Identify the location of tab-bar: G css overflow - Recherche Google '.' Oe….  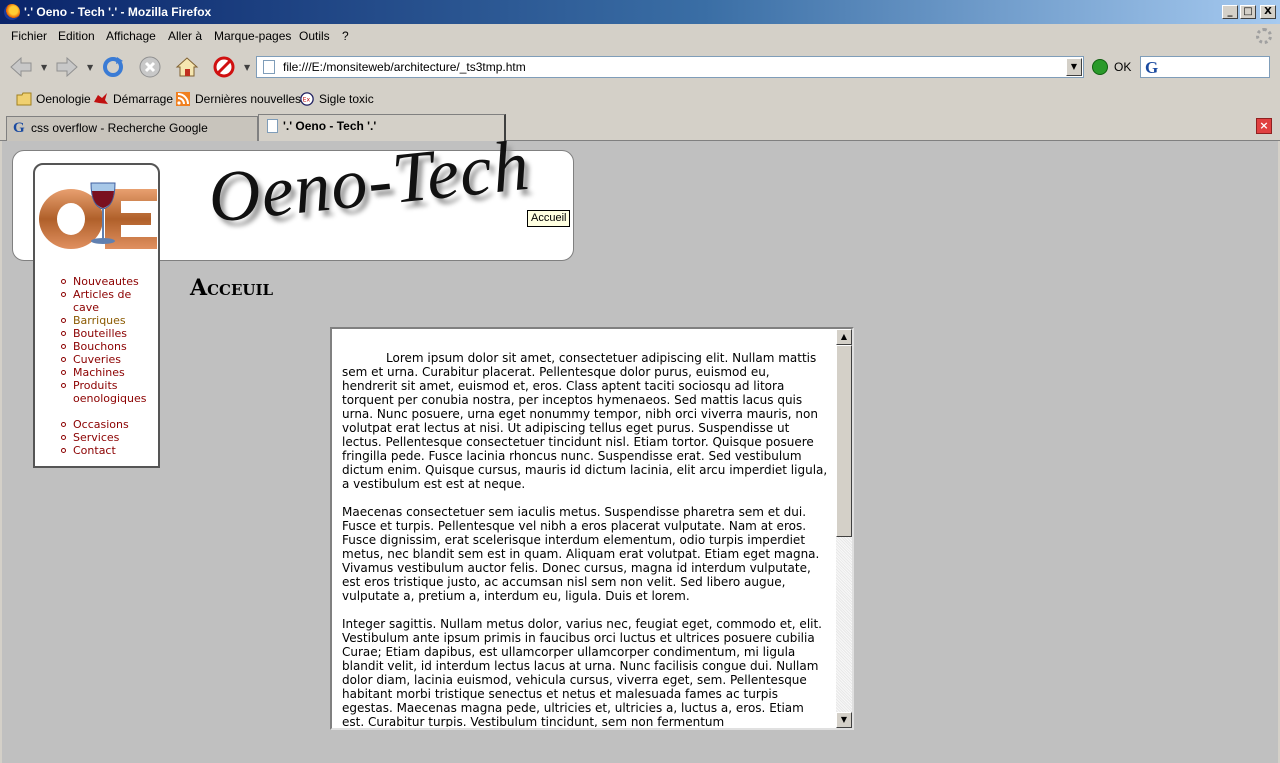
(640, 127).